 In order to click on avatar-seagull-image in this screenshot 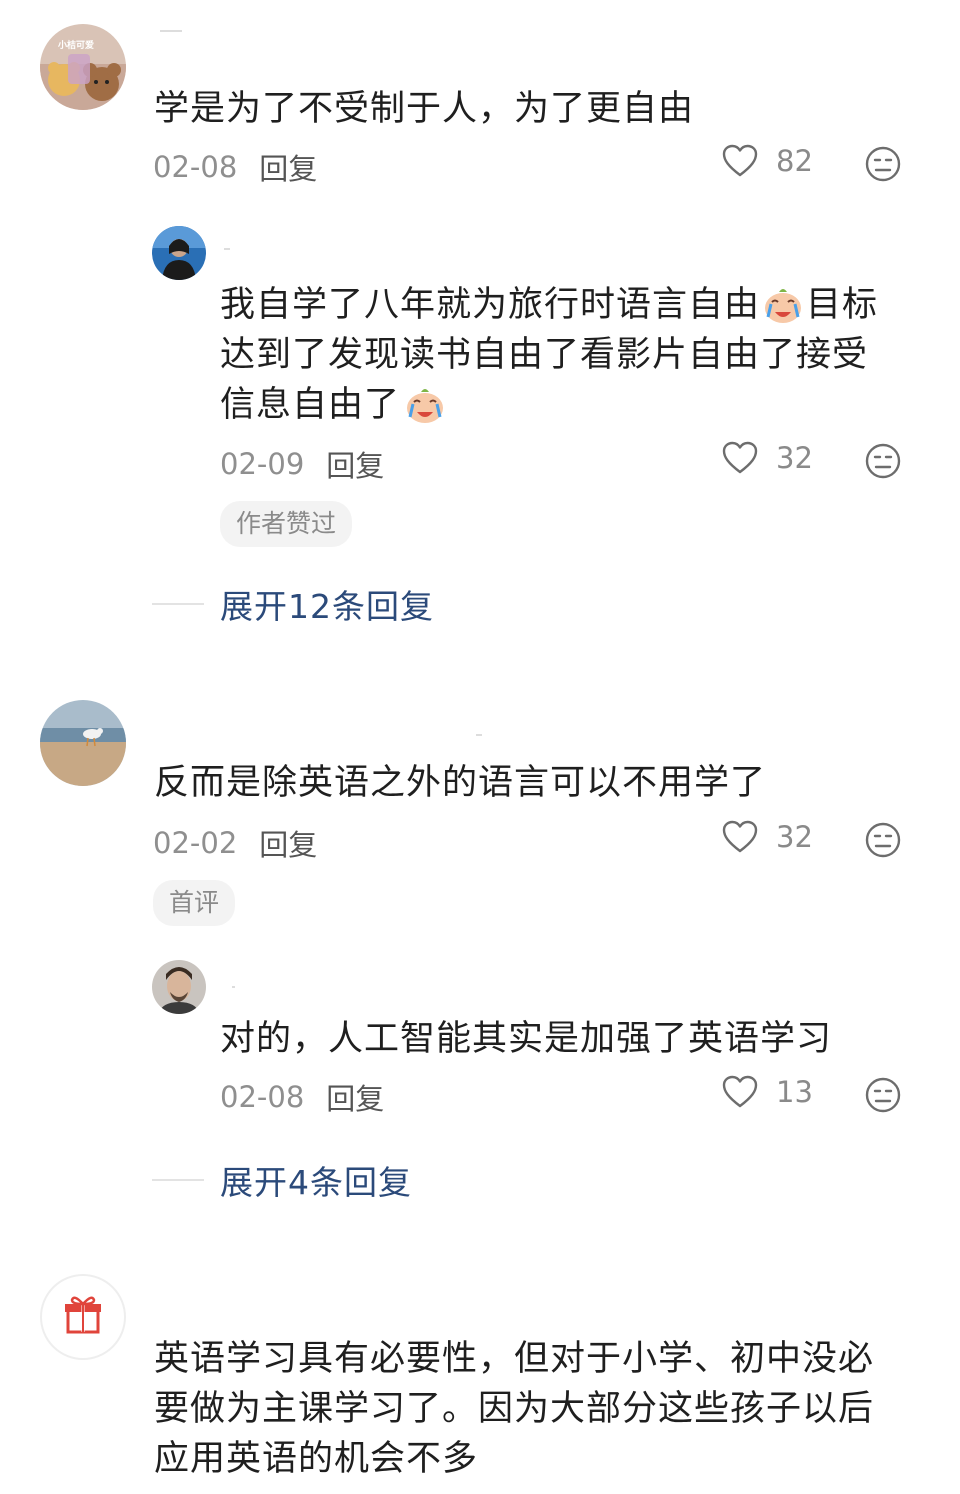, I will do `click(83, 743)`.